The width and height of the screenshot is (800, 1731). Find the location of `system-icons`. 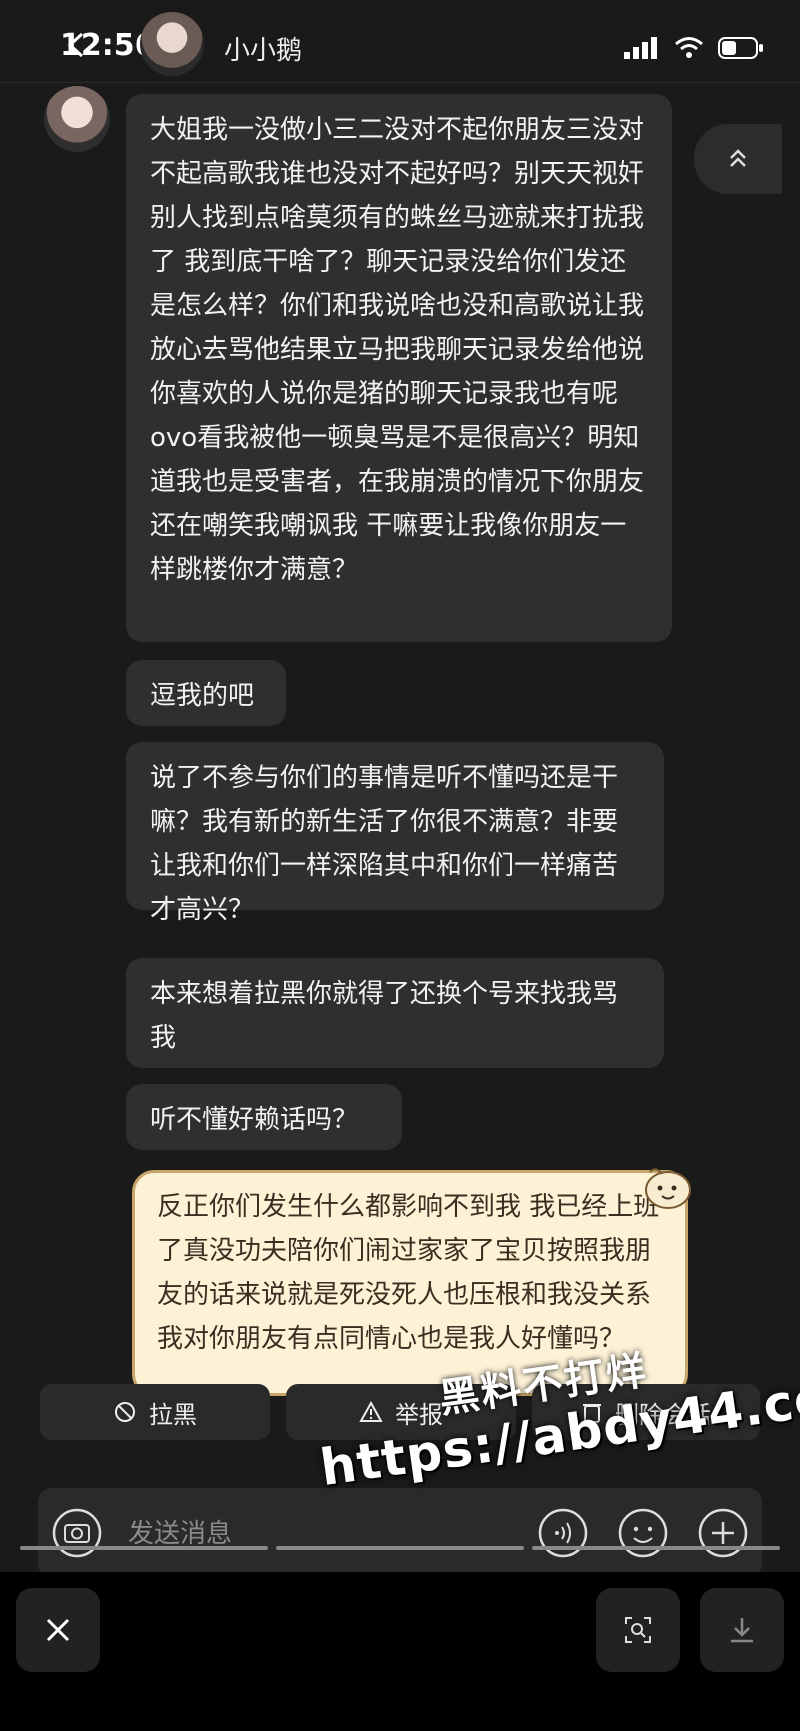

system-icons is located at coordinates (694, 48).